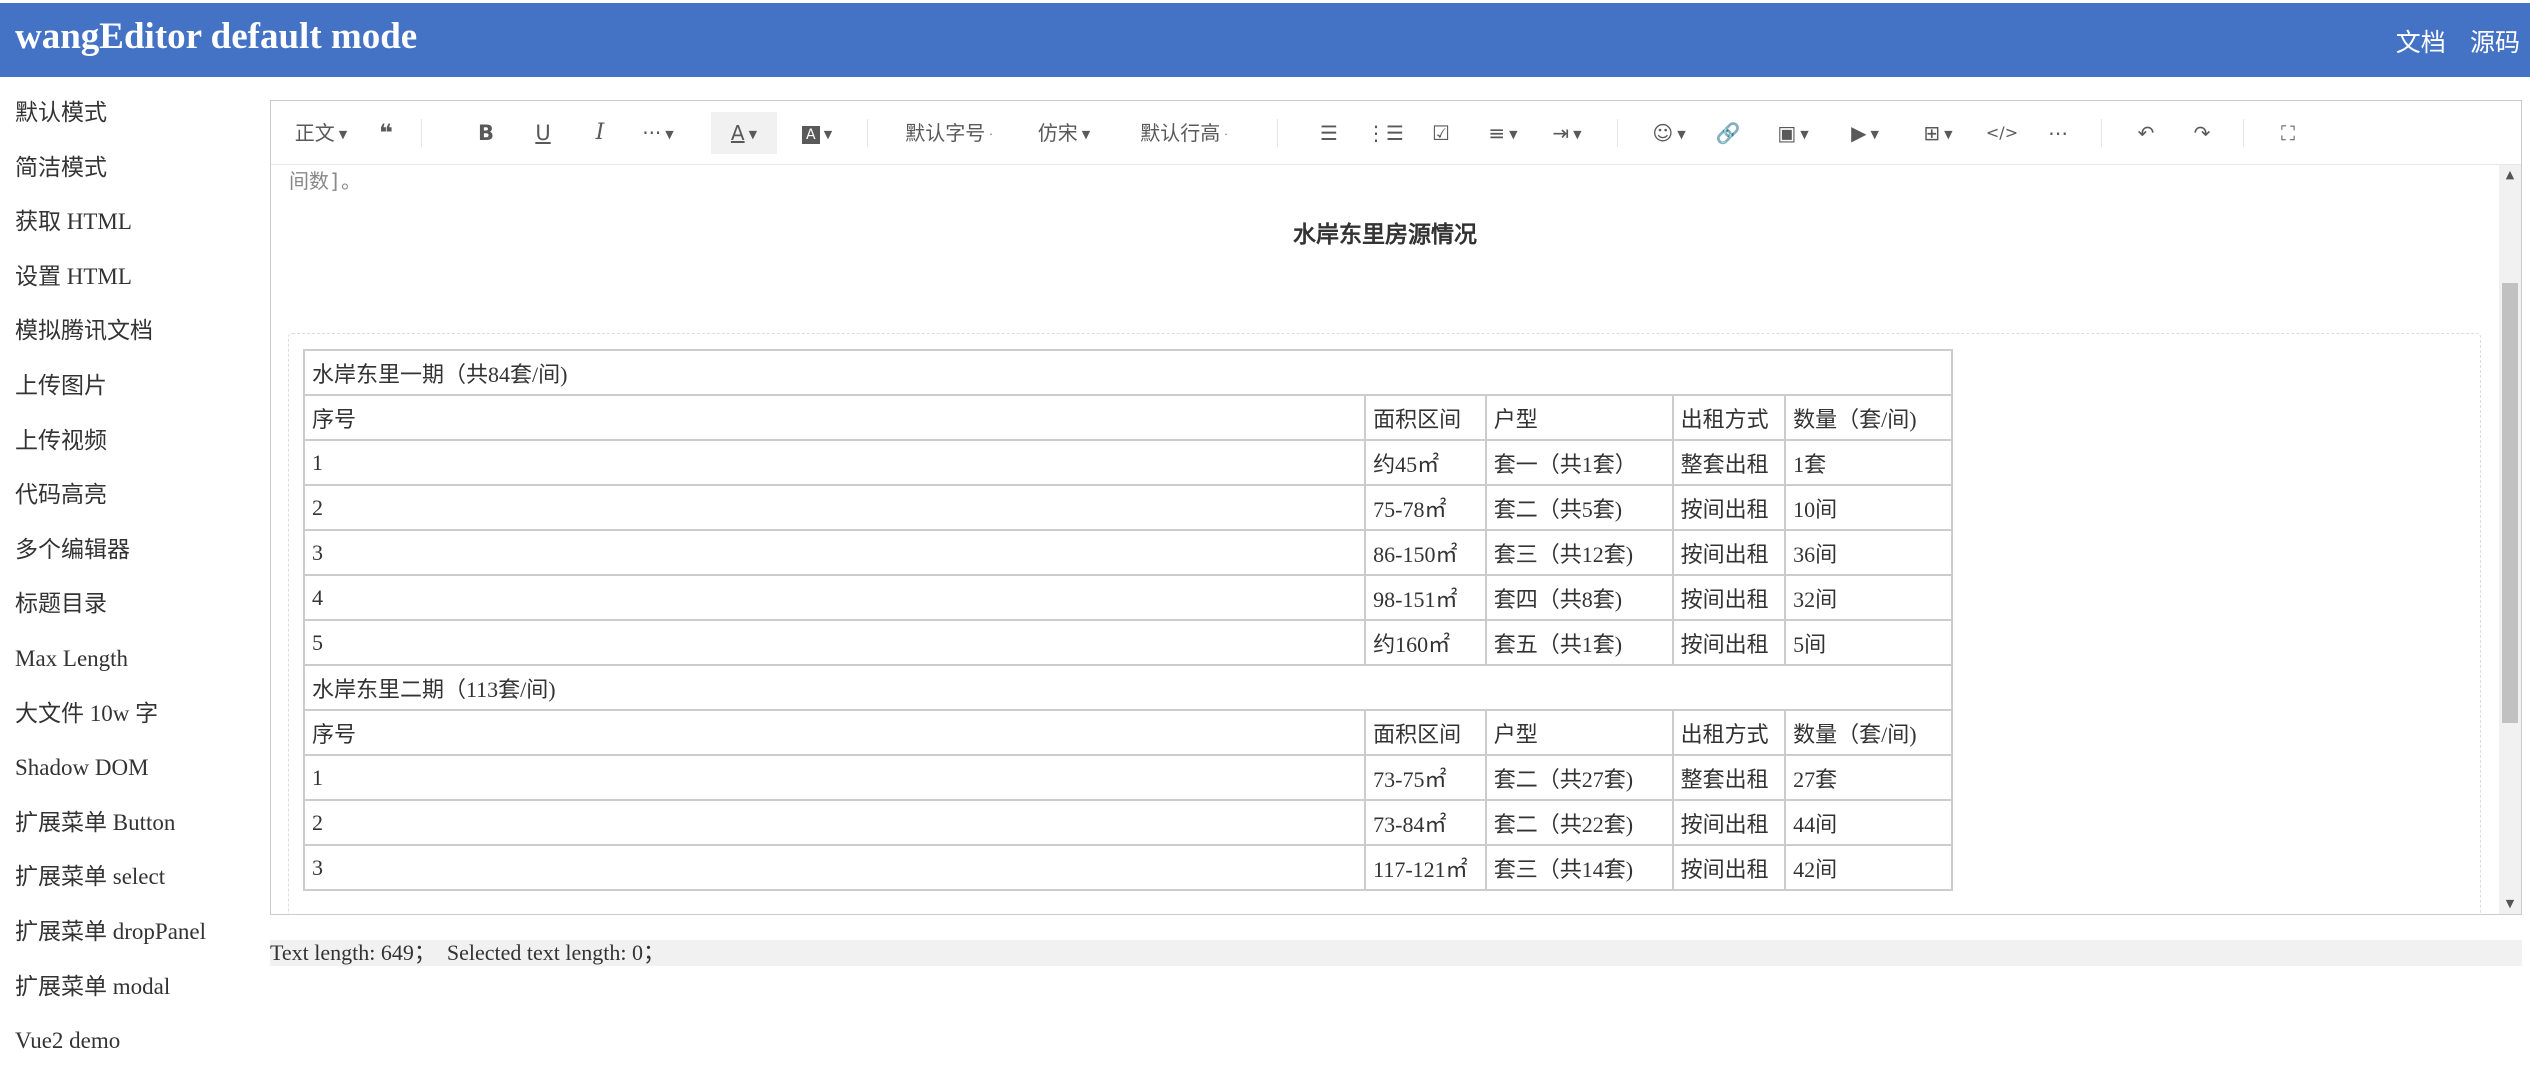 The width and height of the screenshot is (2530, 1073). What do you see at coordinates (1425, 822) in the screenshot?
I see `table-cell: 73-84㎡` at bounding box center [1425, 822].